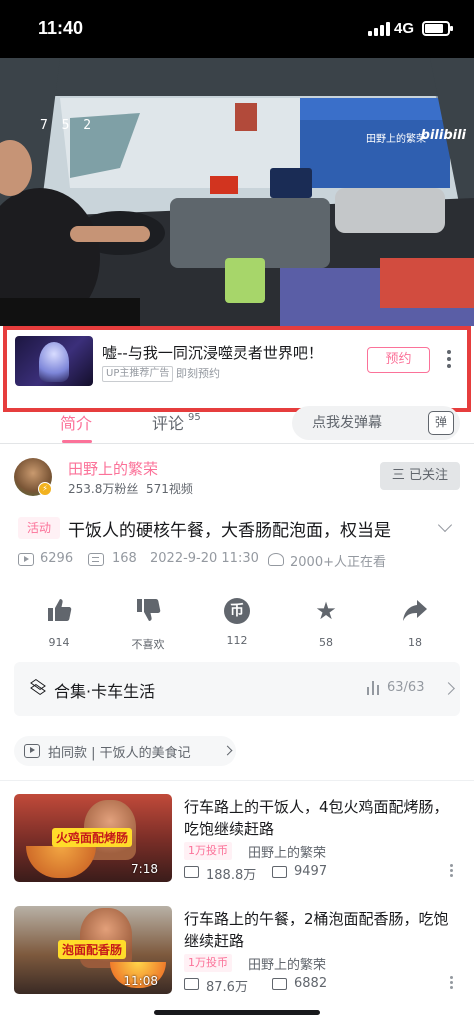 Image resolution: width=474 pixels, height=1025 pixels. Describe the element at coordinates (237, 364) in the screenshot. I see `ad-card: 嘘--与我一同沉浸噬灵者世界吧！ UP主推荐广告 即刻预约 预约` at that location.